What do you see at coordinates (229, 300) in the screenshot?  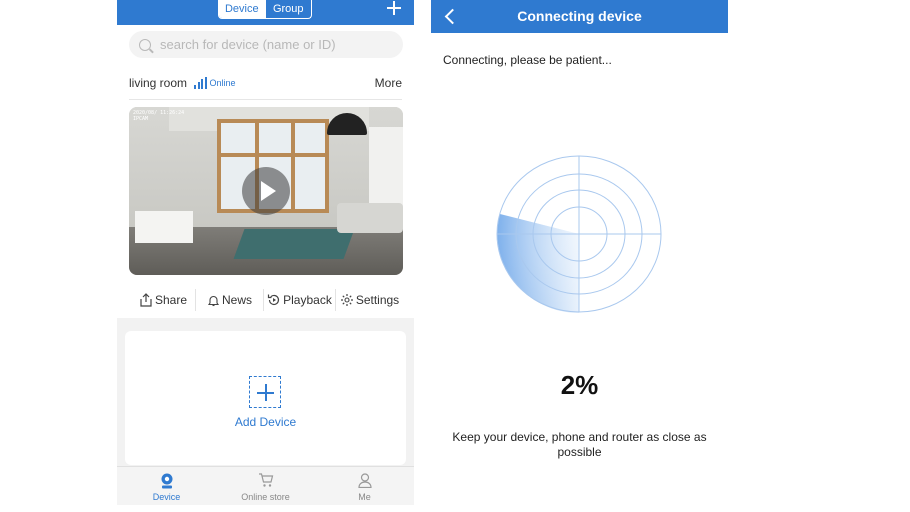 I see `news-button: News` at bounding box center [229, 300].